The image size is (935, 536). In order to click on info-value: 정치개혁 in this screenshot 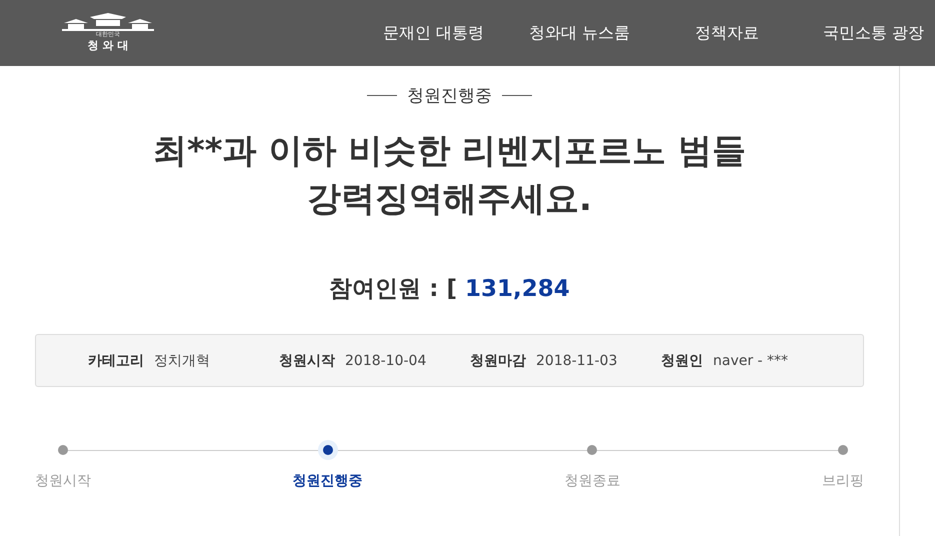, I will do `click(182, 361)`.